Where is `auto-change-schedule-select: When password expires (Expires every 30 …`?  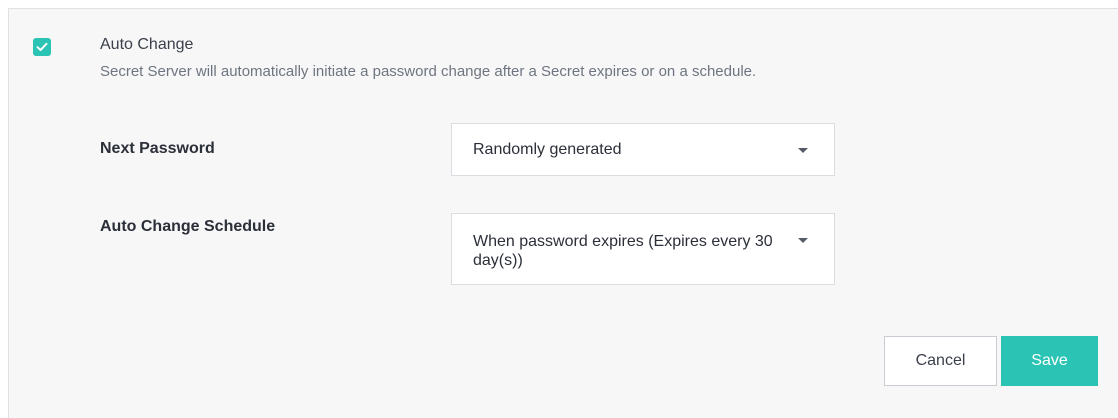
auto-change-schedule-select: When password expires (Expires every 30 … is located at coordinates (643, 249).